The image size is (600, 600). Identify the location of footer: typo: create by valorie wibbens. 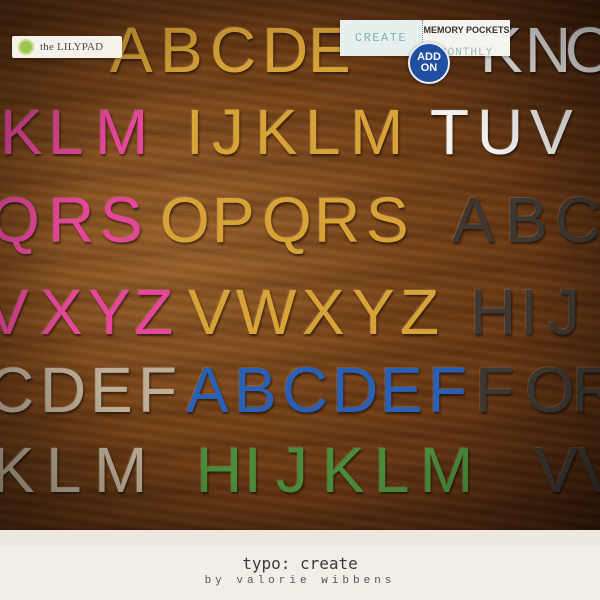
(300, 572).